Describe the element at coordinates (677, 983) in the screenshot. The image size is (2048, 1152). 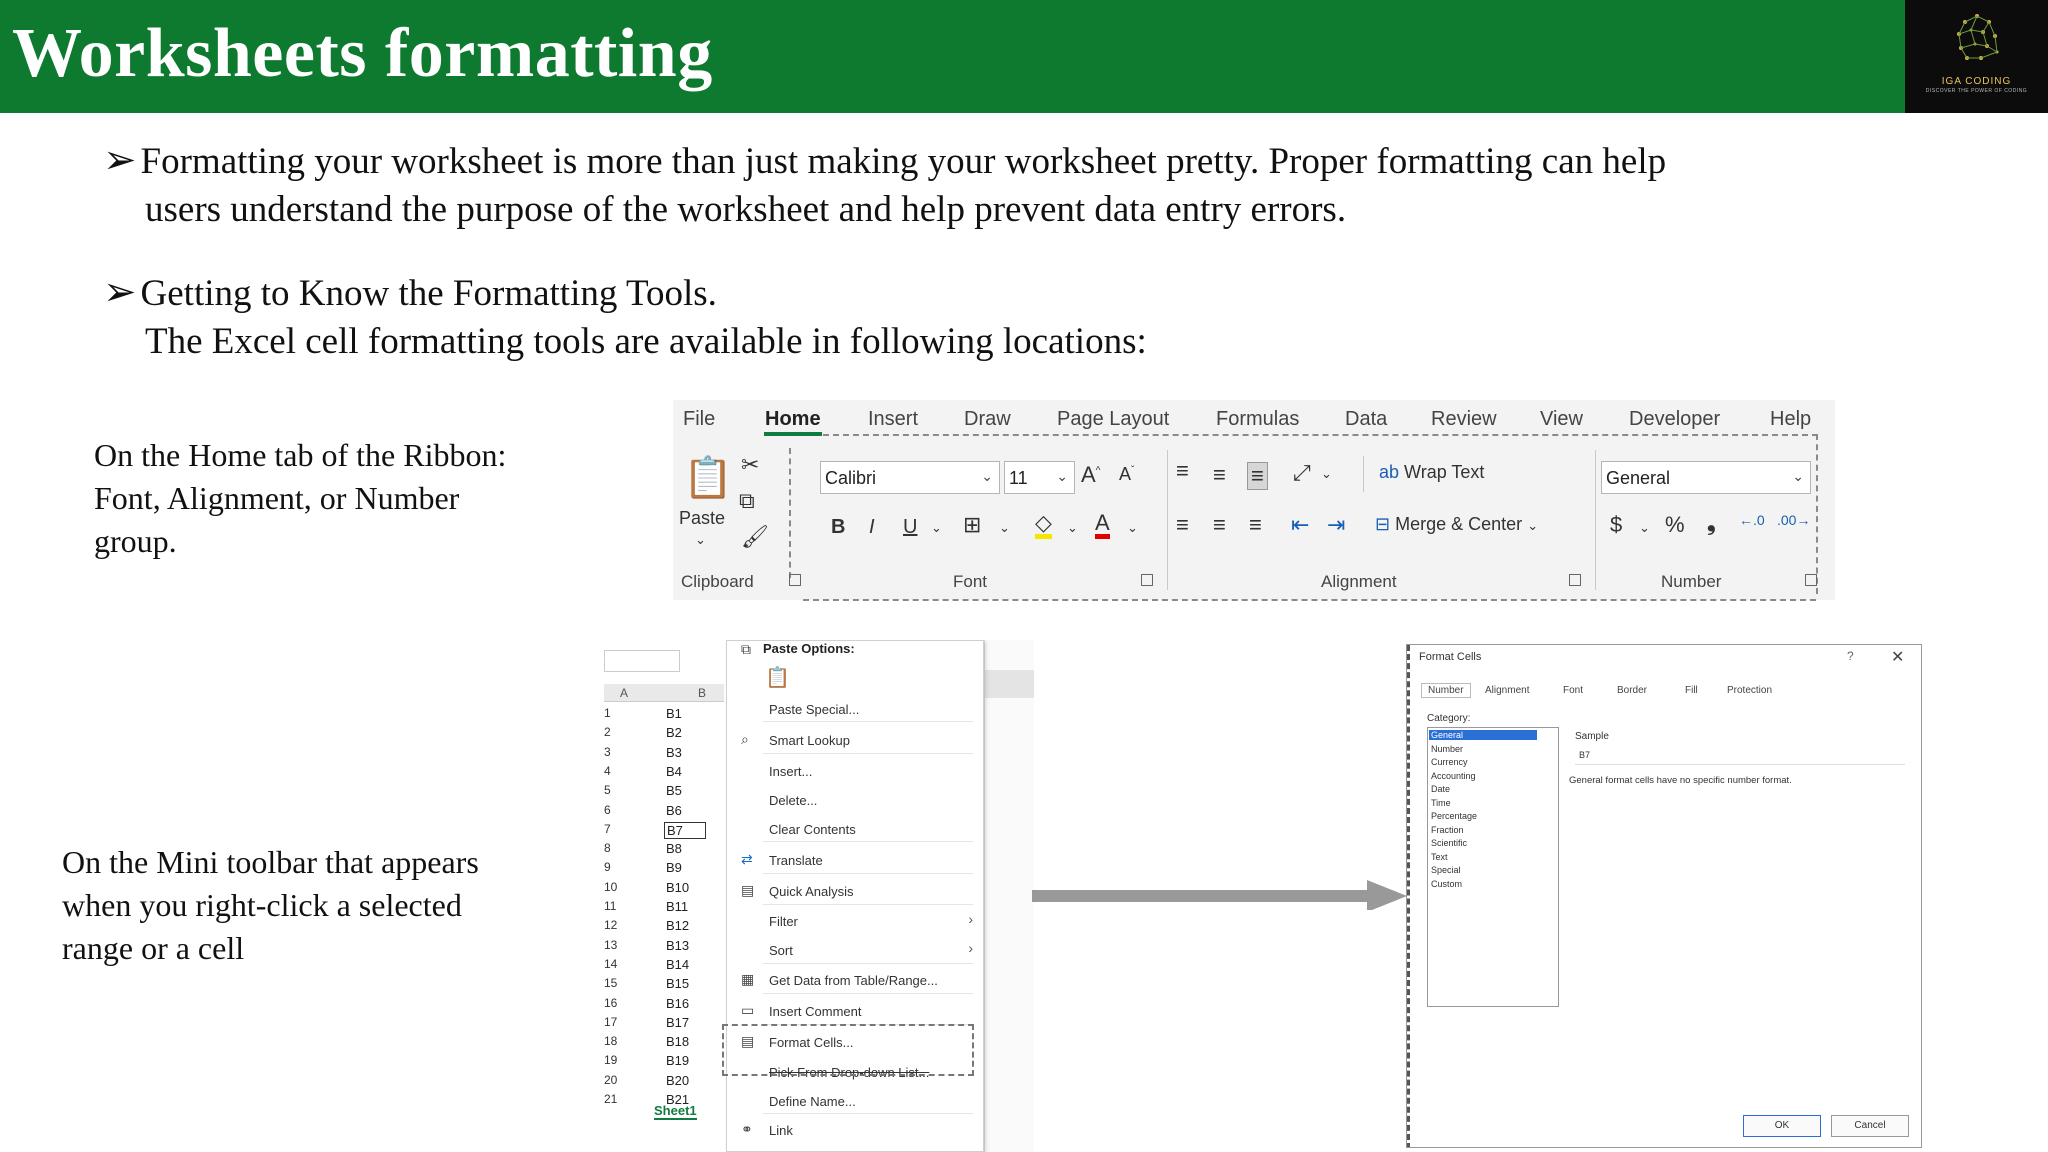
I see `cell-b: B15` at that location.